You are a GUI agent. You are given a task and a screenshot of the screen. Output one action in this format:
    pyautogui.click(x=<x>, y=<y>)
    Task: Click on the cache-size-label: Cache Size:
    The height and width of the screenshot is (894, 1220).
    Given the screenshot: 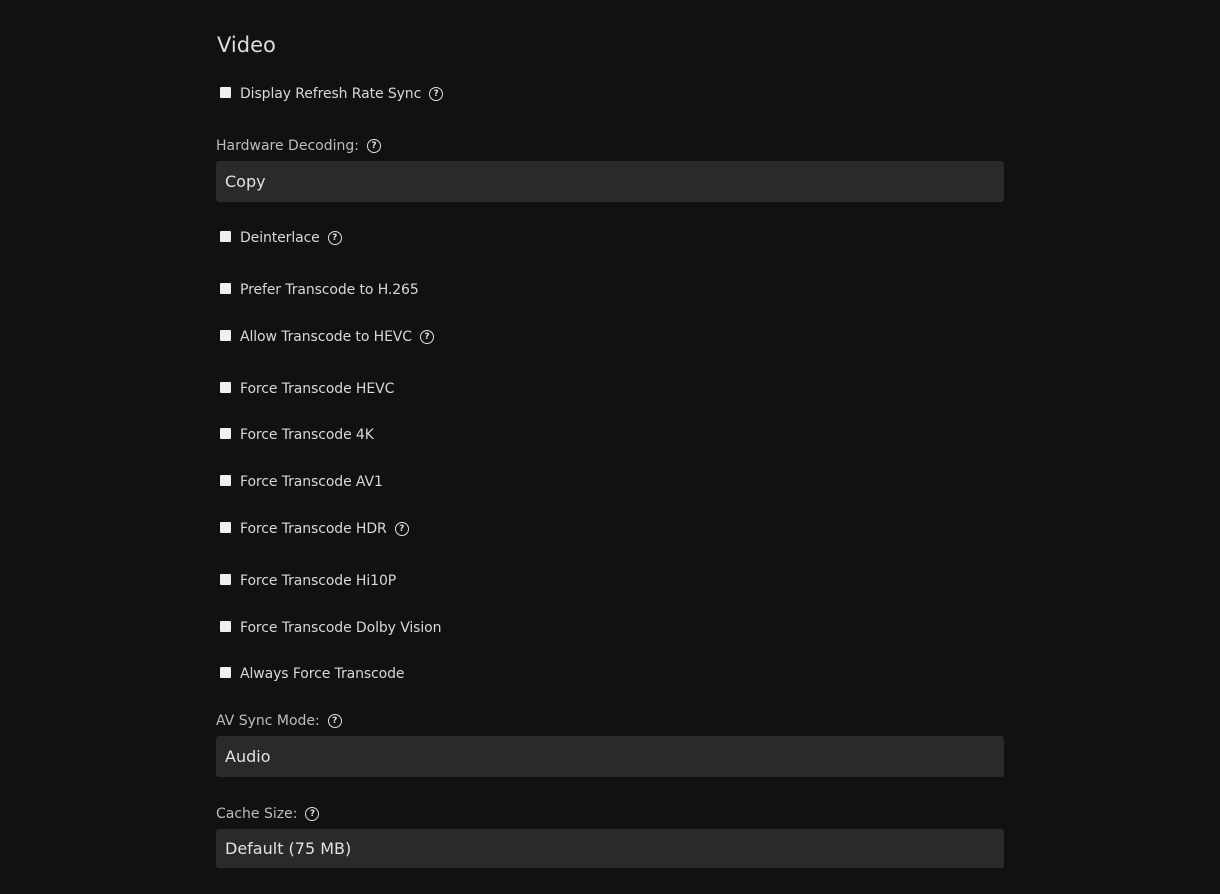 What is the action you would take?
    pyautogui.click(x=257, y=814)
    